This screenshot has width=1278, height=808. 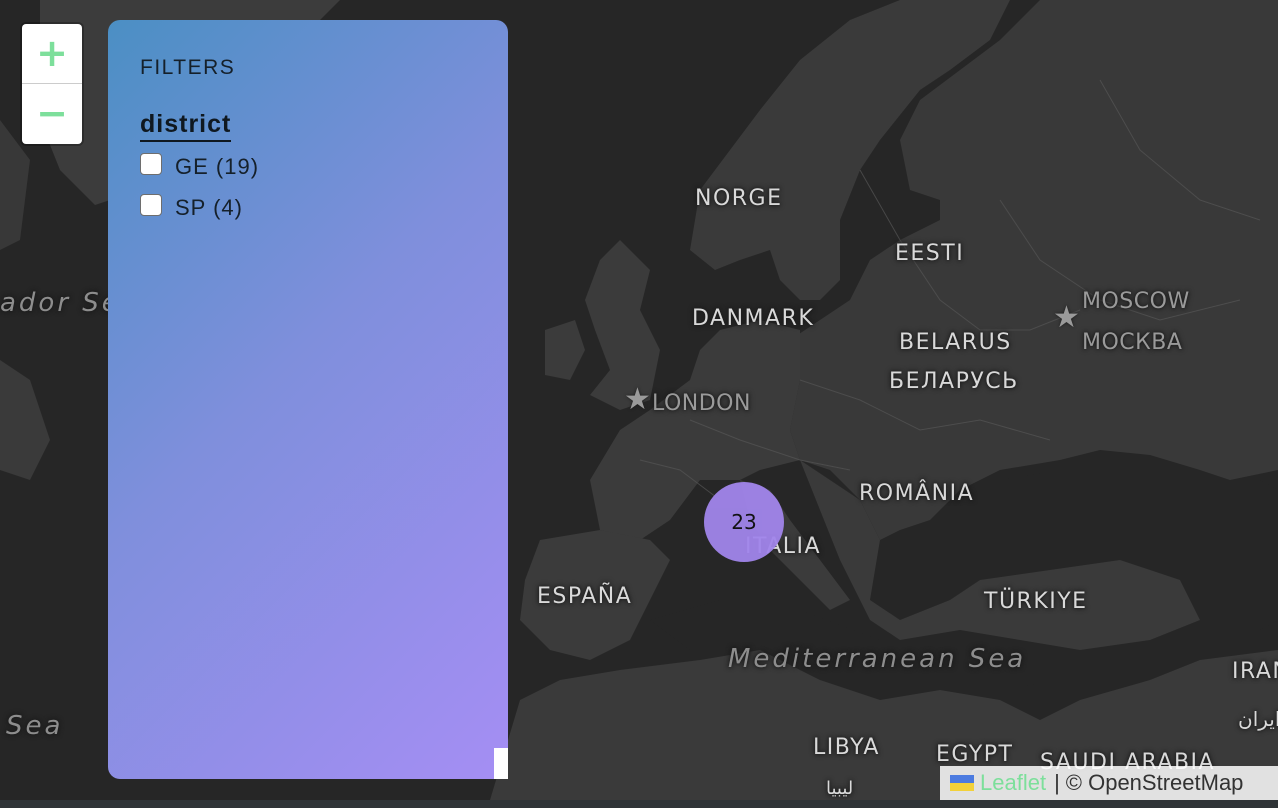 What do you see at coordinates (917, 493) in the screenshot?
I see `country-label-romania: ROMÂNIA` at bounding box center [917, 493].